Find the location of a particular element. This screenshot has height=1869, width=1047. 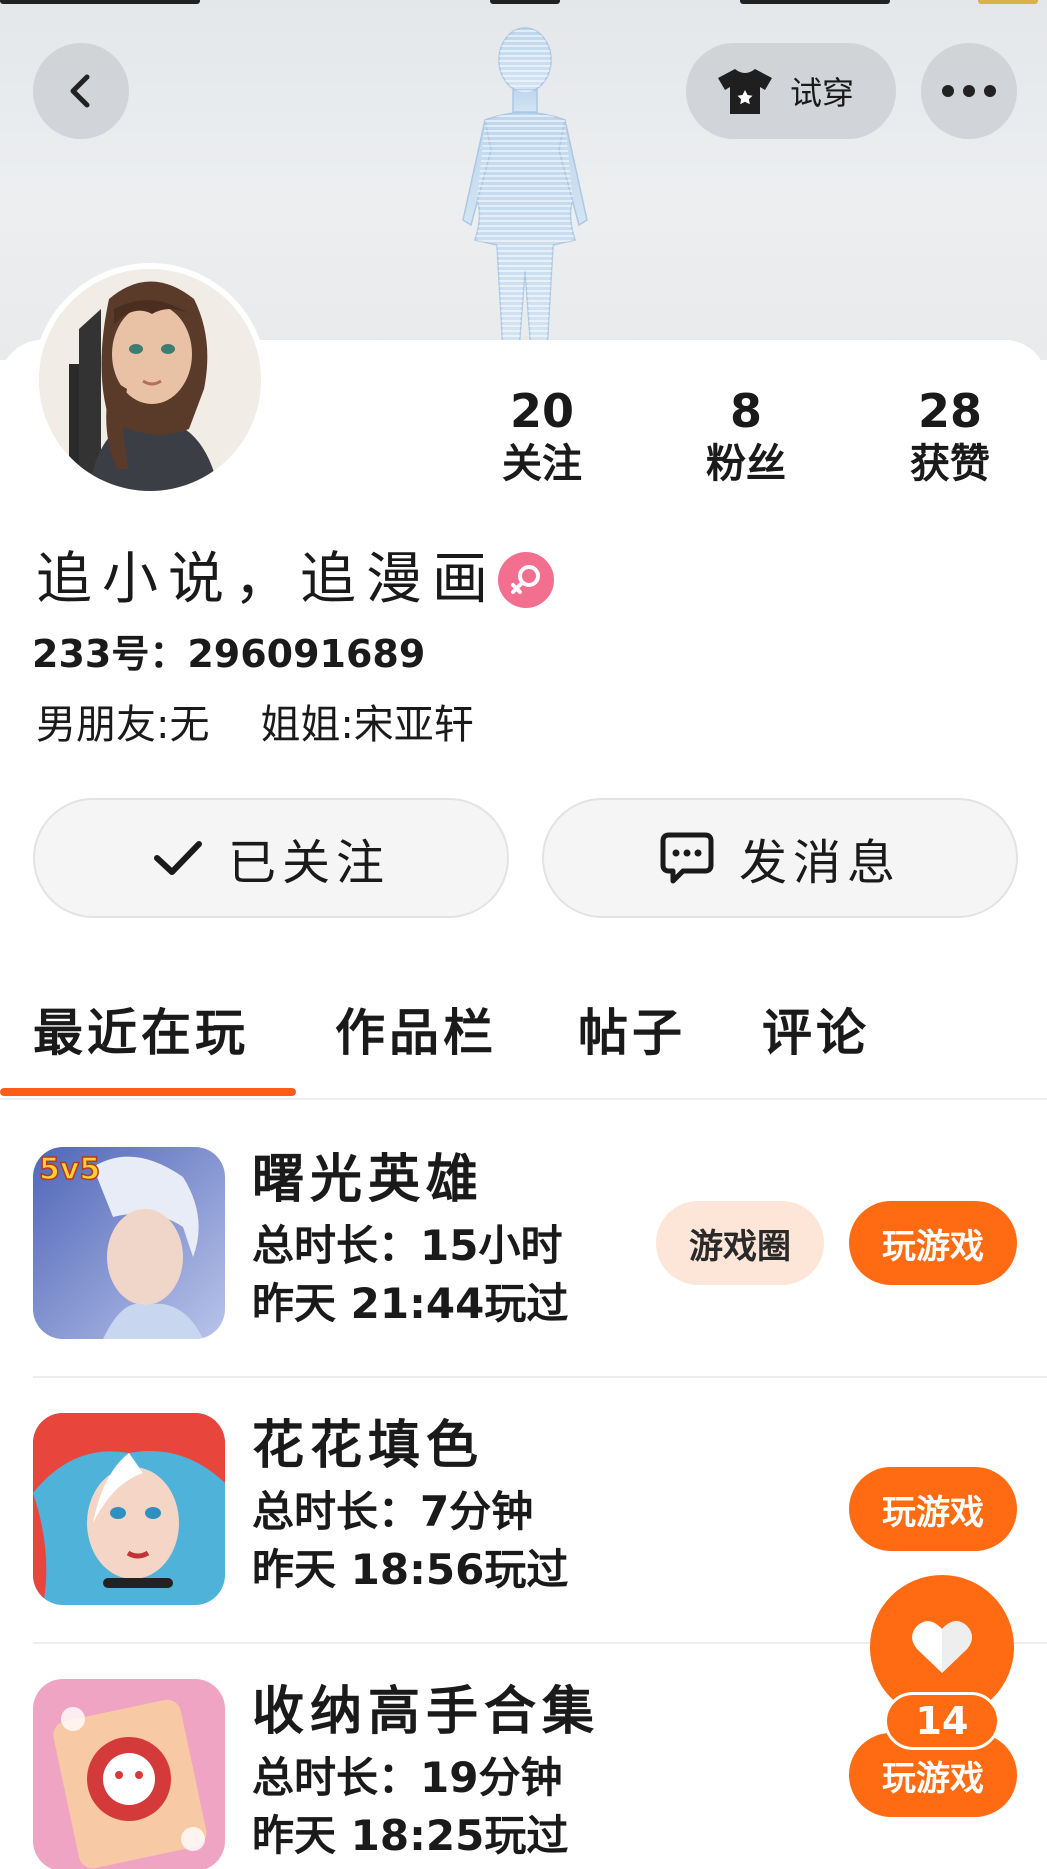

tabs-divider is located at coordinates (523, 1099).